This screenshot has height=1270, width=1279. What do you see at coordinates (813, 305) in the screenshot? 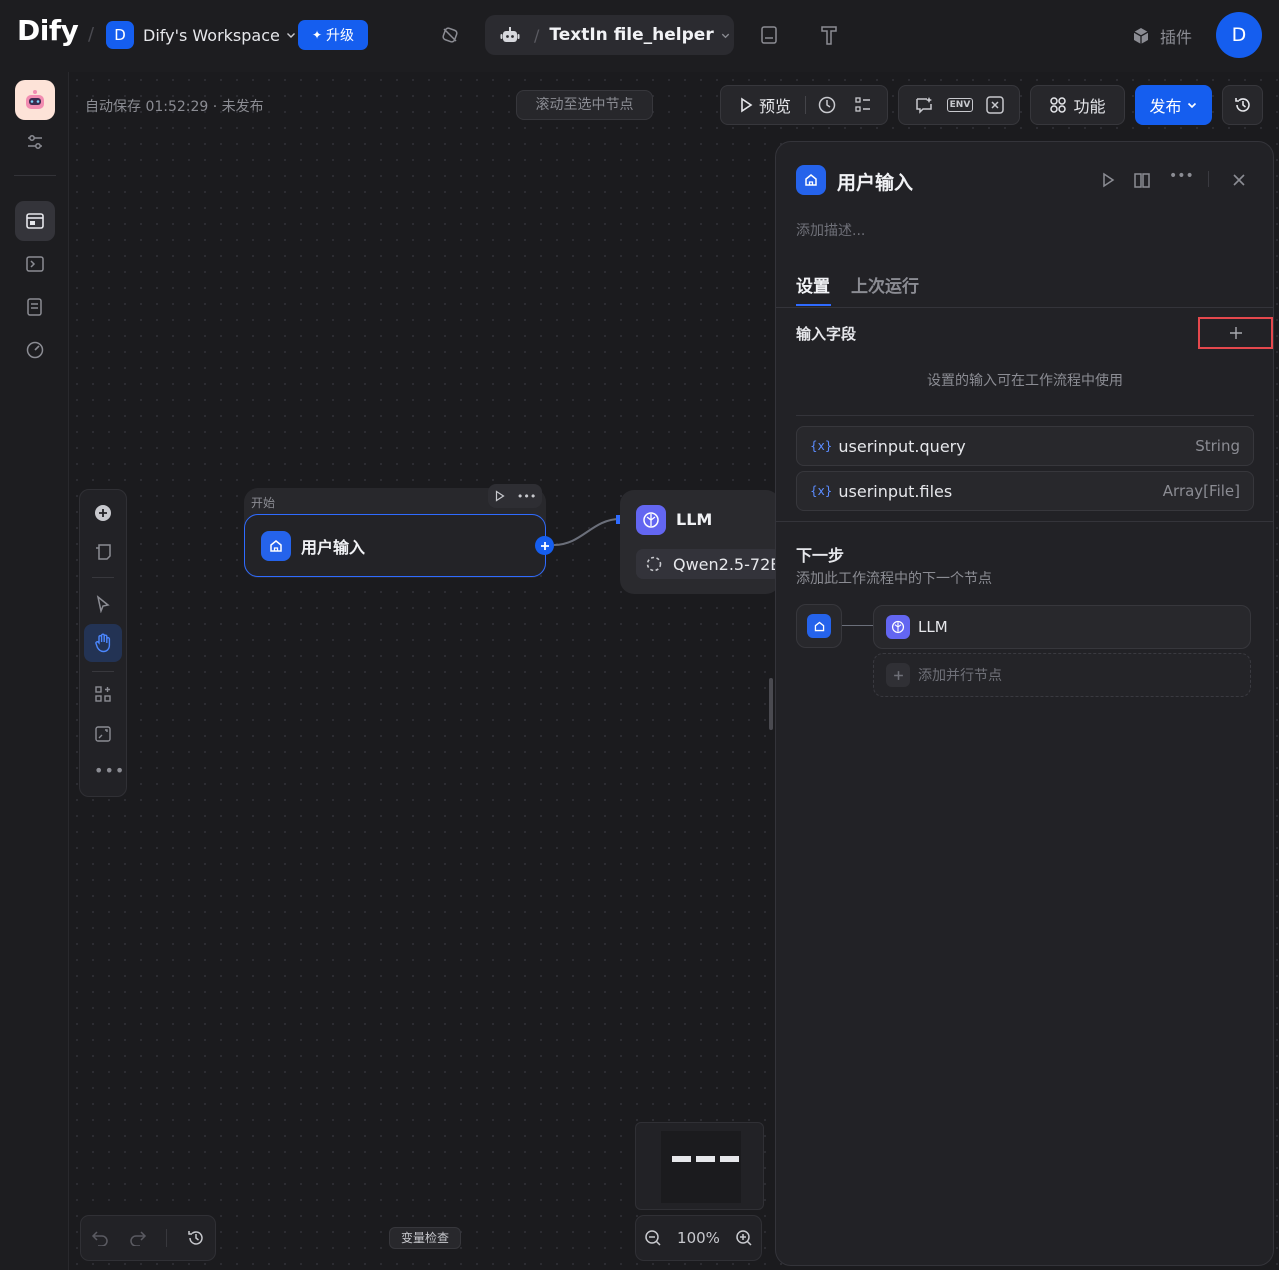
I see `active-tab-indicator` at bounding box center [813, 305].